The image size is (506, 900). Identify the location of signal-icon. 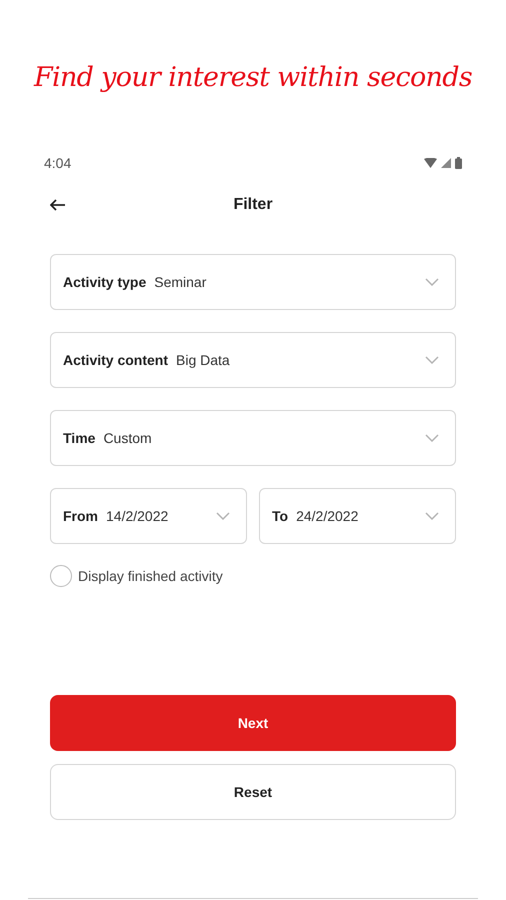
(446, 163).